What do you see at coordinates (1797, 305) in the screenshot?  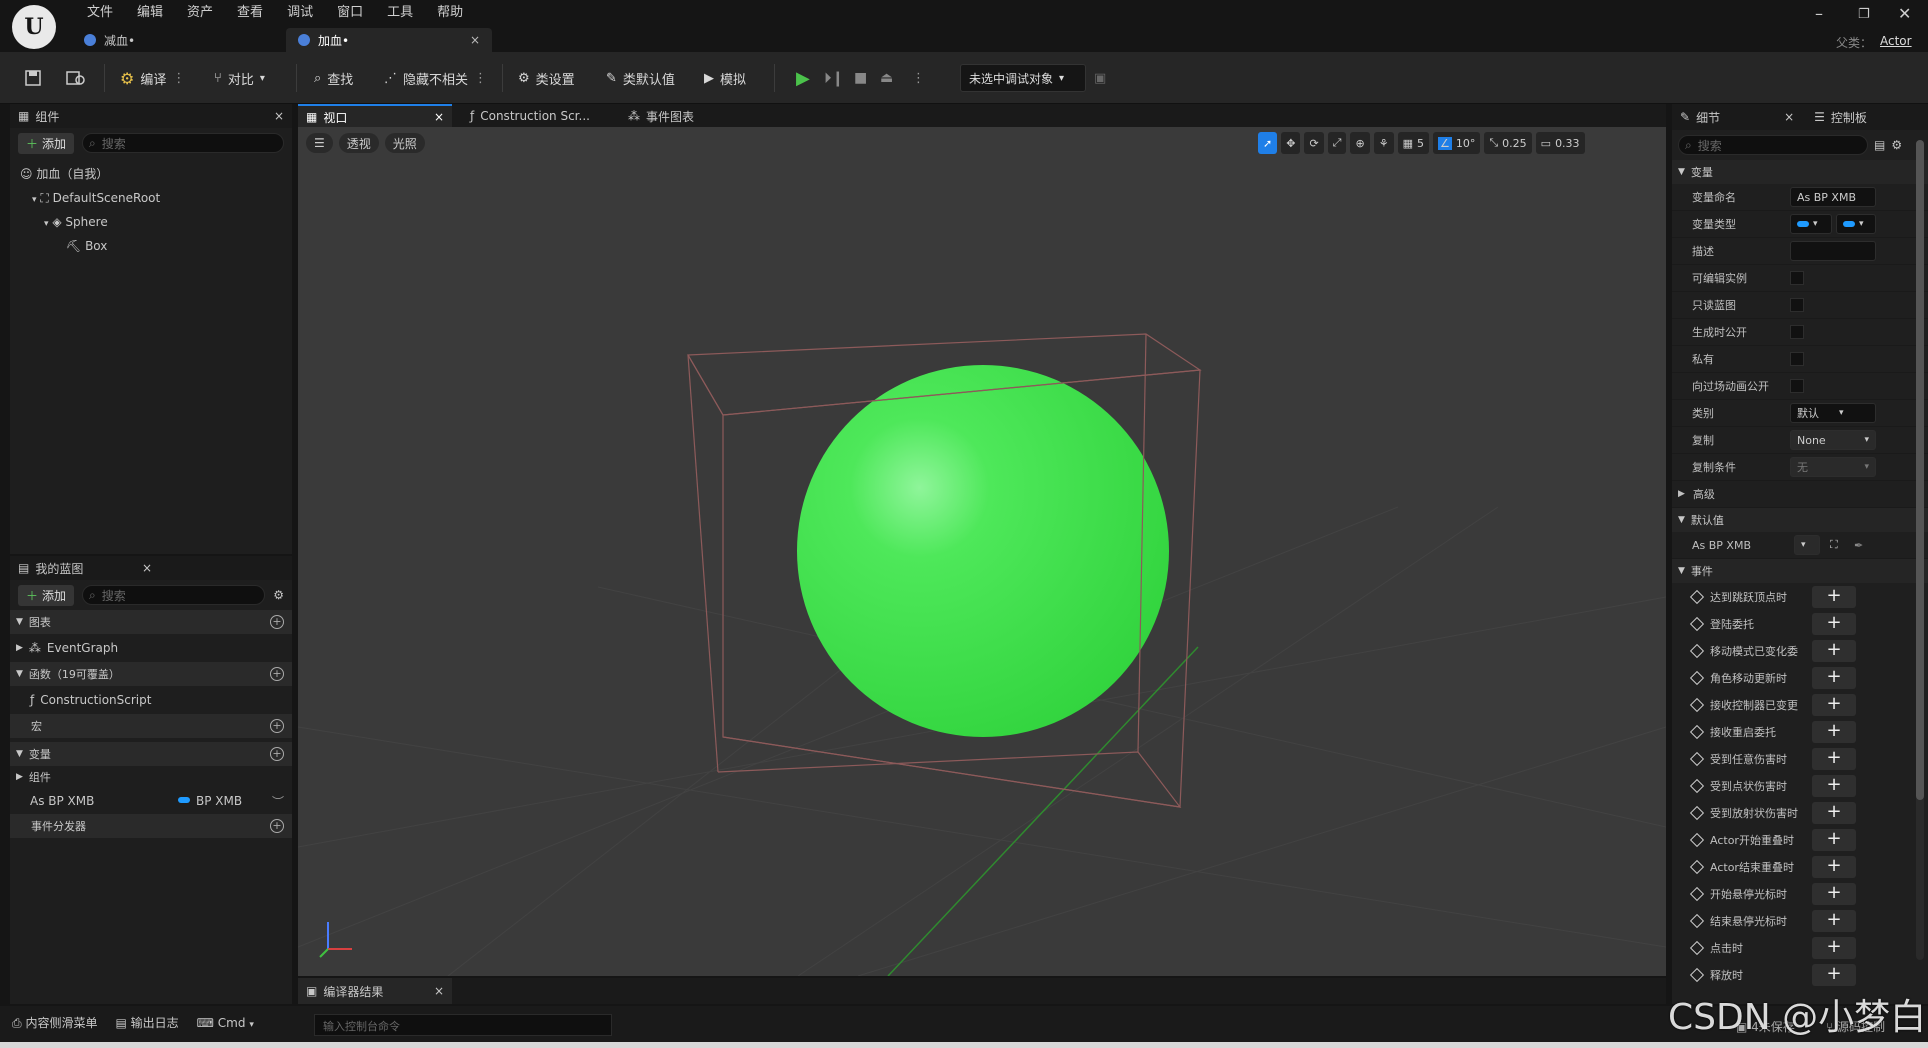 I see `read-only-checkbox` at bounding box center [1797, 305].